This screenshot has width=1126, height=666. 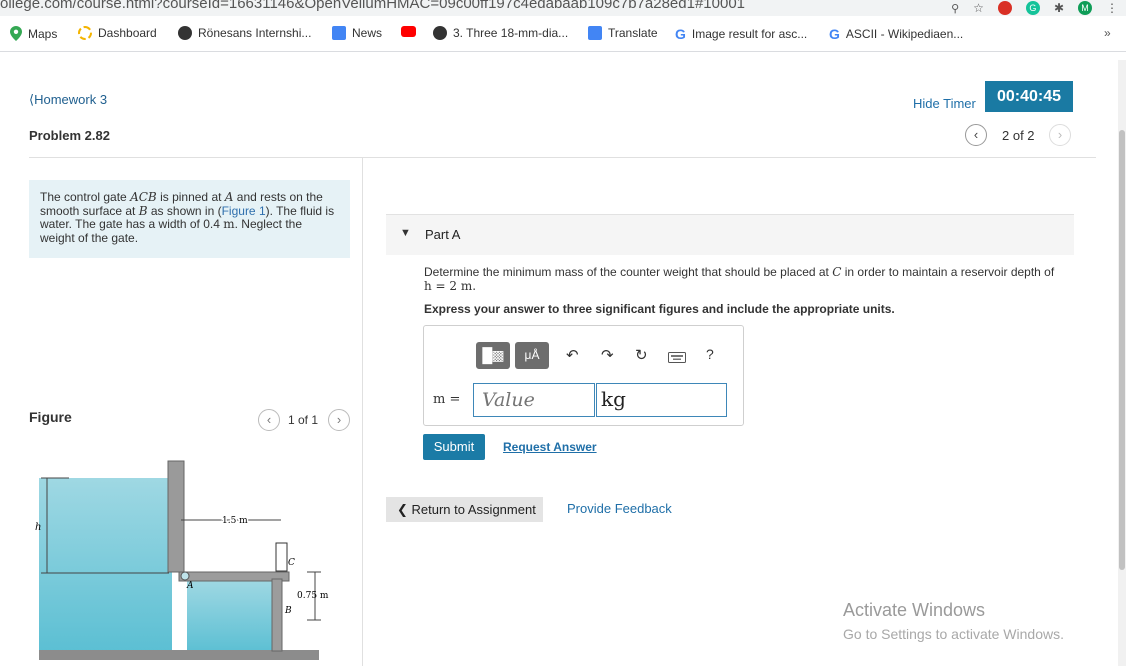 I want to click on bookmarks-overflow-button: », so click(x=1107, y=33).